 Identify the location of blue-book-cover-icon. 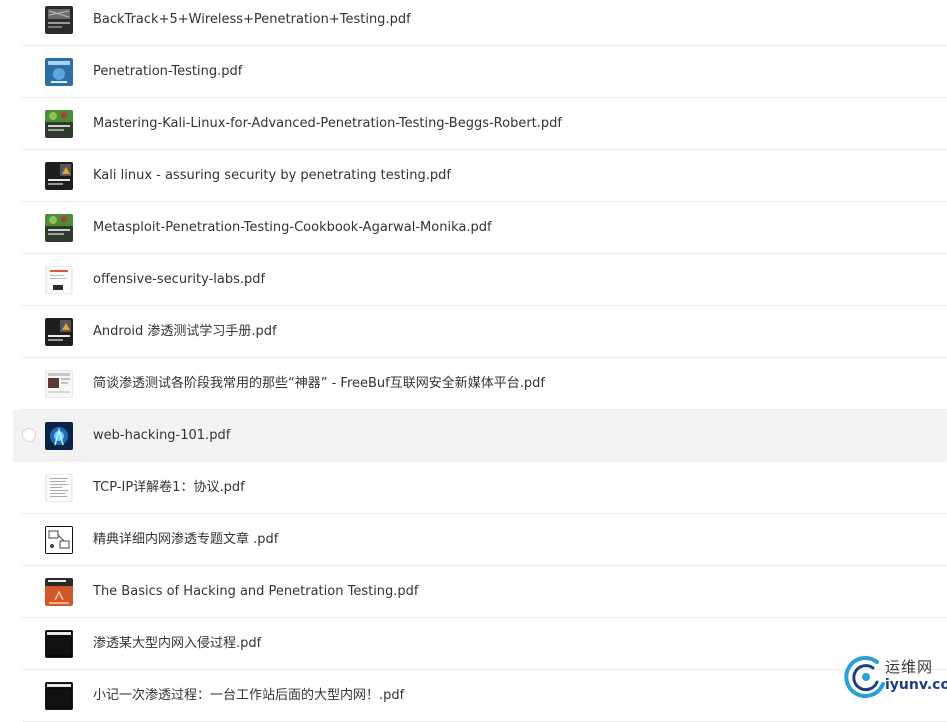
(59, 72).